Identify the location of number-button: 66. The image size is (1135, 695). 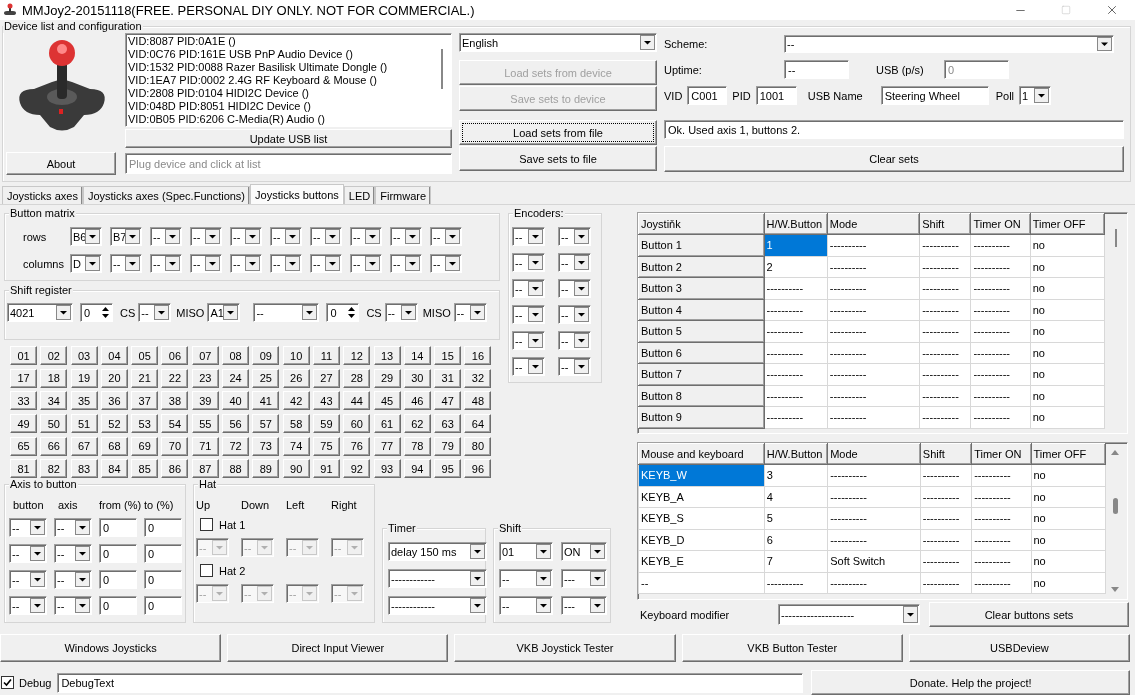
(54, 446).